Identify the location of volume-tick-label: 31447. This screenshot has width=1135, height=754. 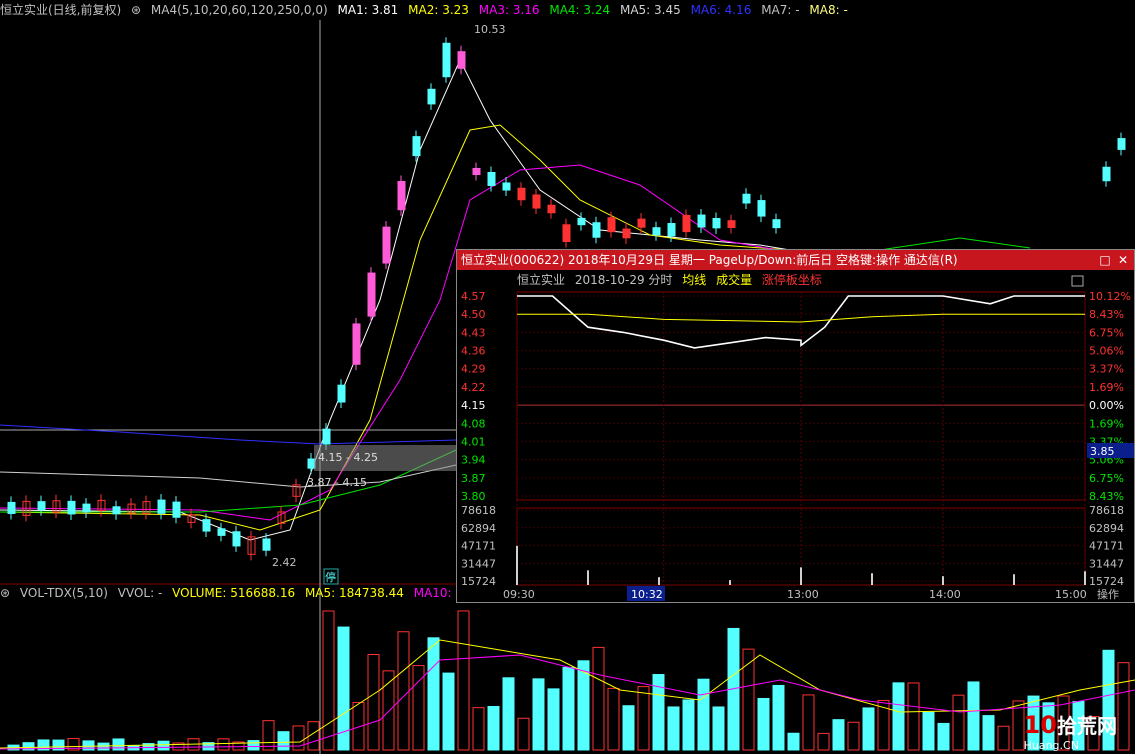
(478, 563).